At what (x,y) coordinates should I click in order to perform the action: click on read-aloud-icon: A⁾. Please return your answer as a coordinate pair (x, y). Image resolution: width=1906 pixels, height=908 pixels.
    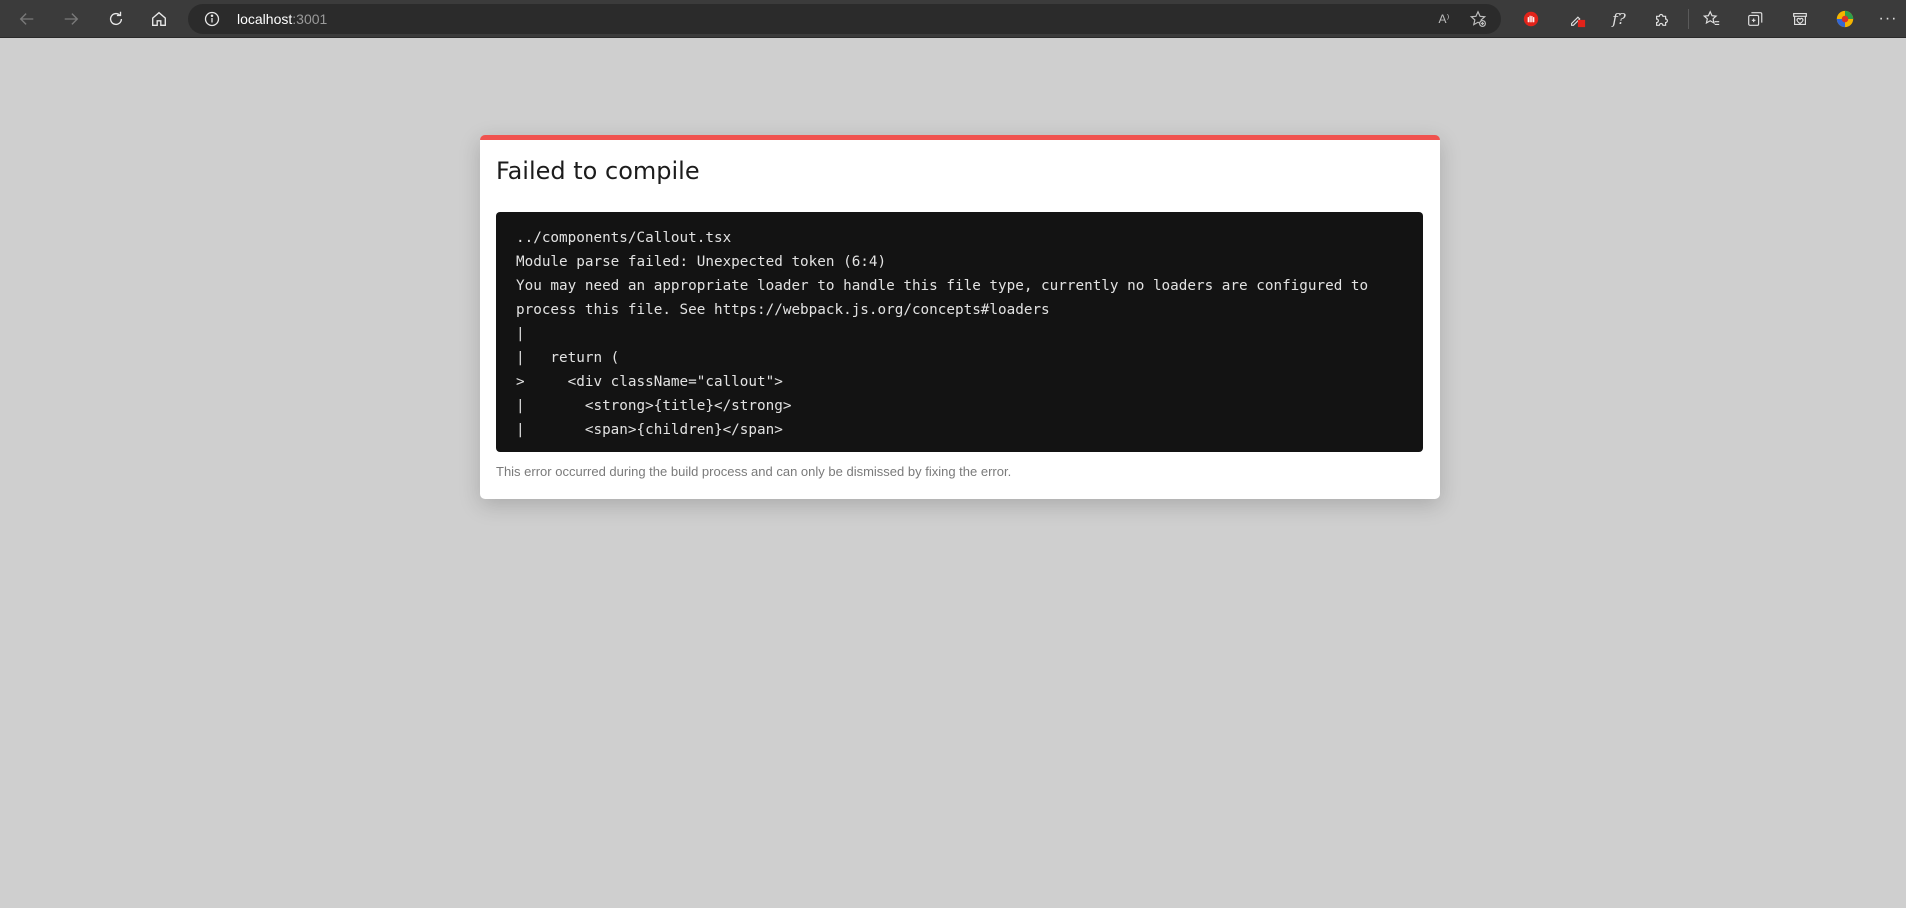
    Looking at the image, I should click on (1444, 19).